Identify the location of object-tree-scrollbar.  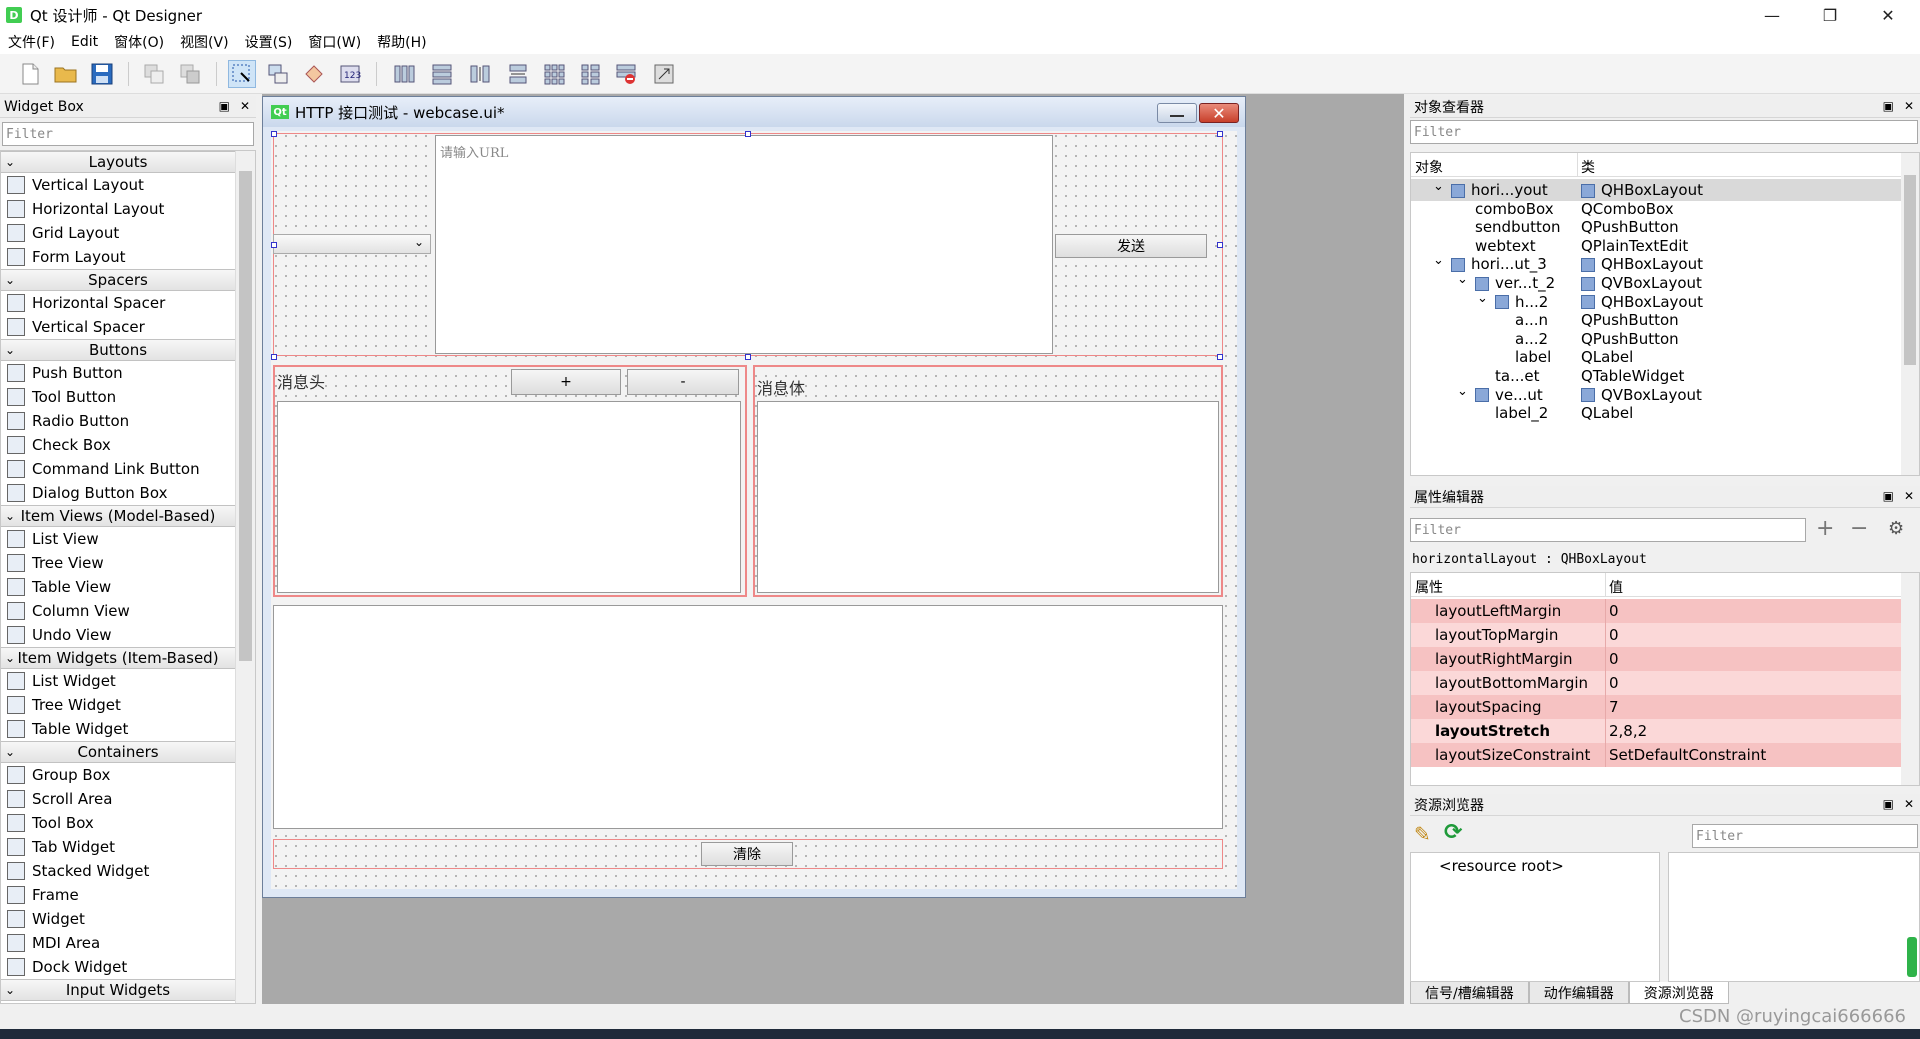
(1910, 314).